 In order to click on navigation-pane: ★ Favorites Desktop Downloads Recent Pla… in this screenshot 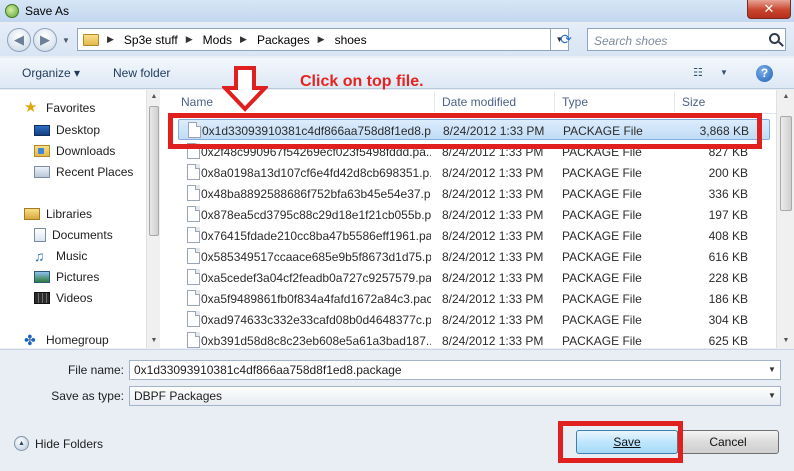, I will do `click(80, 219)`.